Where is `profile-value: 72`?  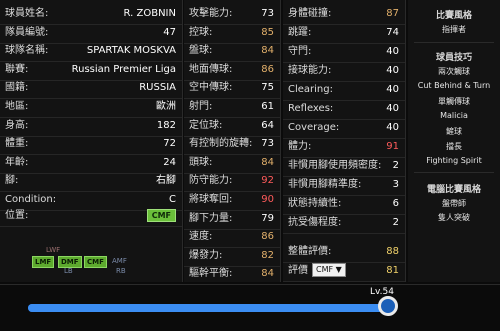
profile-value: 72 is located at coordinates (169, 144).